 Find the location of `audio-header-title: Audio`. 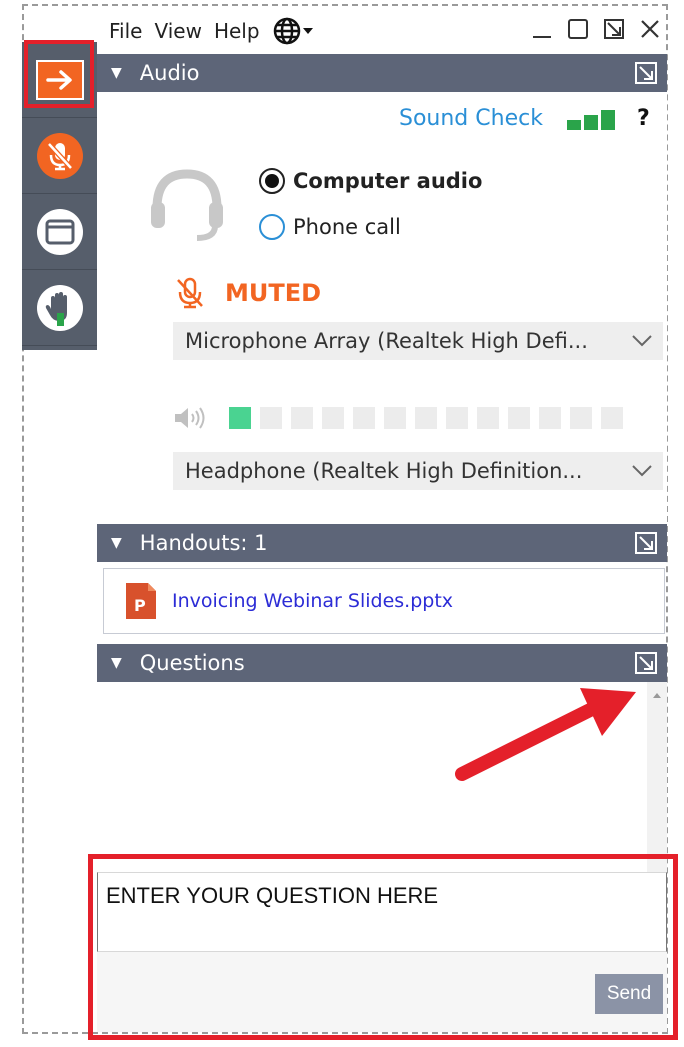

audio-header-title: Audio is located at coordinates (169, 73).